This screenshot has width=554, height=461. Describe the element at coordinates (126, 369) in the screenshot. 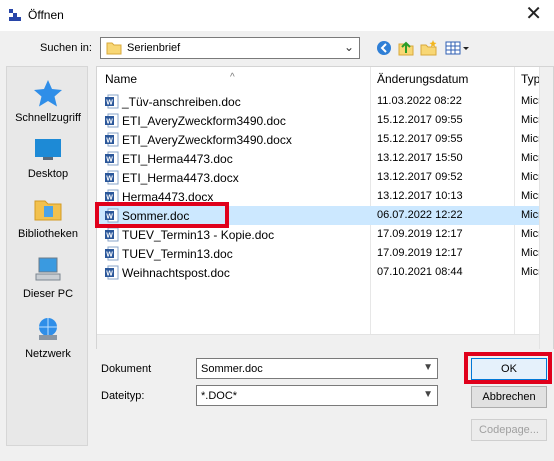

I see `document-label: Dokument` at that location.